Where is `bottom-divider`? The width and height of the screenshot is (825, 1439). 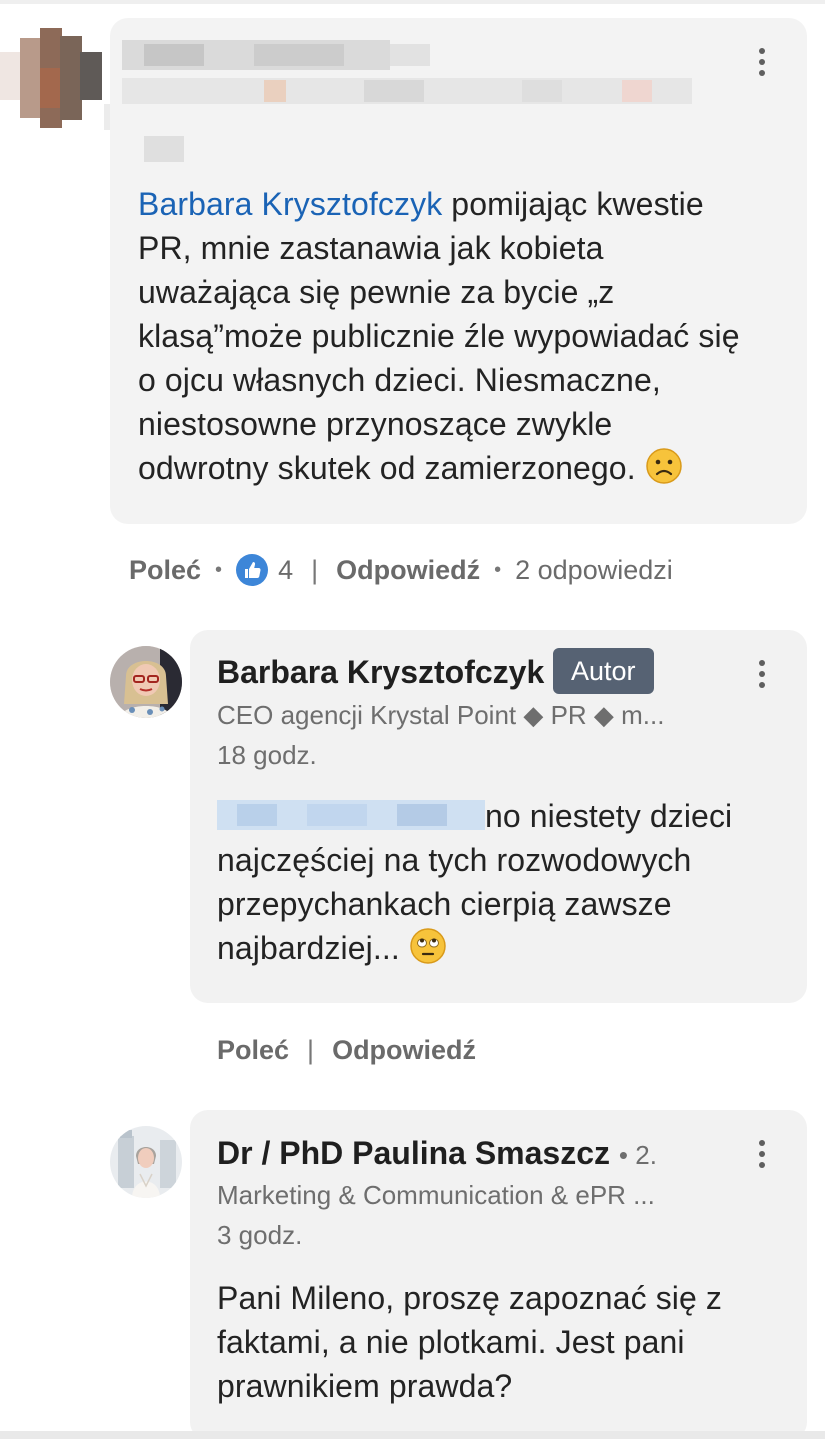 bottom-divider is located at coordinates (412, 1435).